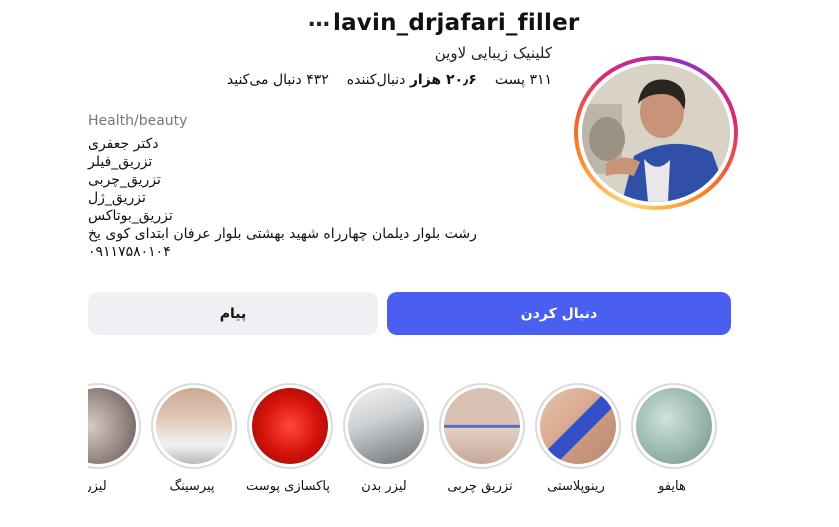 Image resolution: width=839 pixels, height=527 pixels. Describe the element at coordinates (384, 486) in the screenshot. I see `highlight-label: لیزر بدن` at that location.